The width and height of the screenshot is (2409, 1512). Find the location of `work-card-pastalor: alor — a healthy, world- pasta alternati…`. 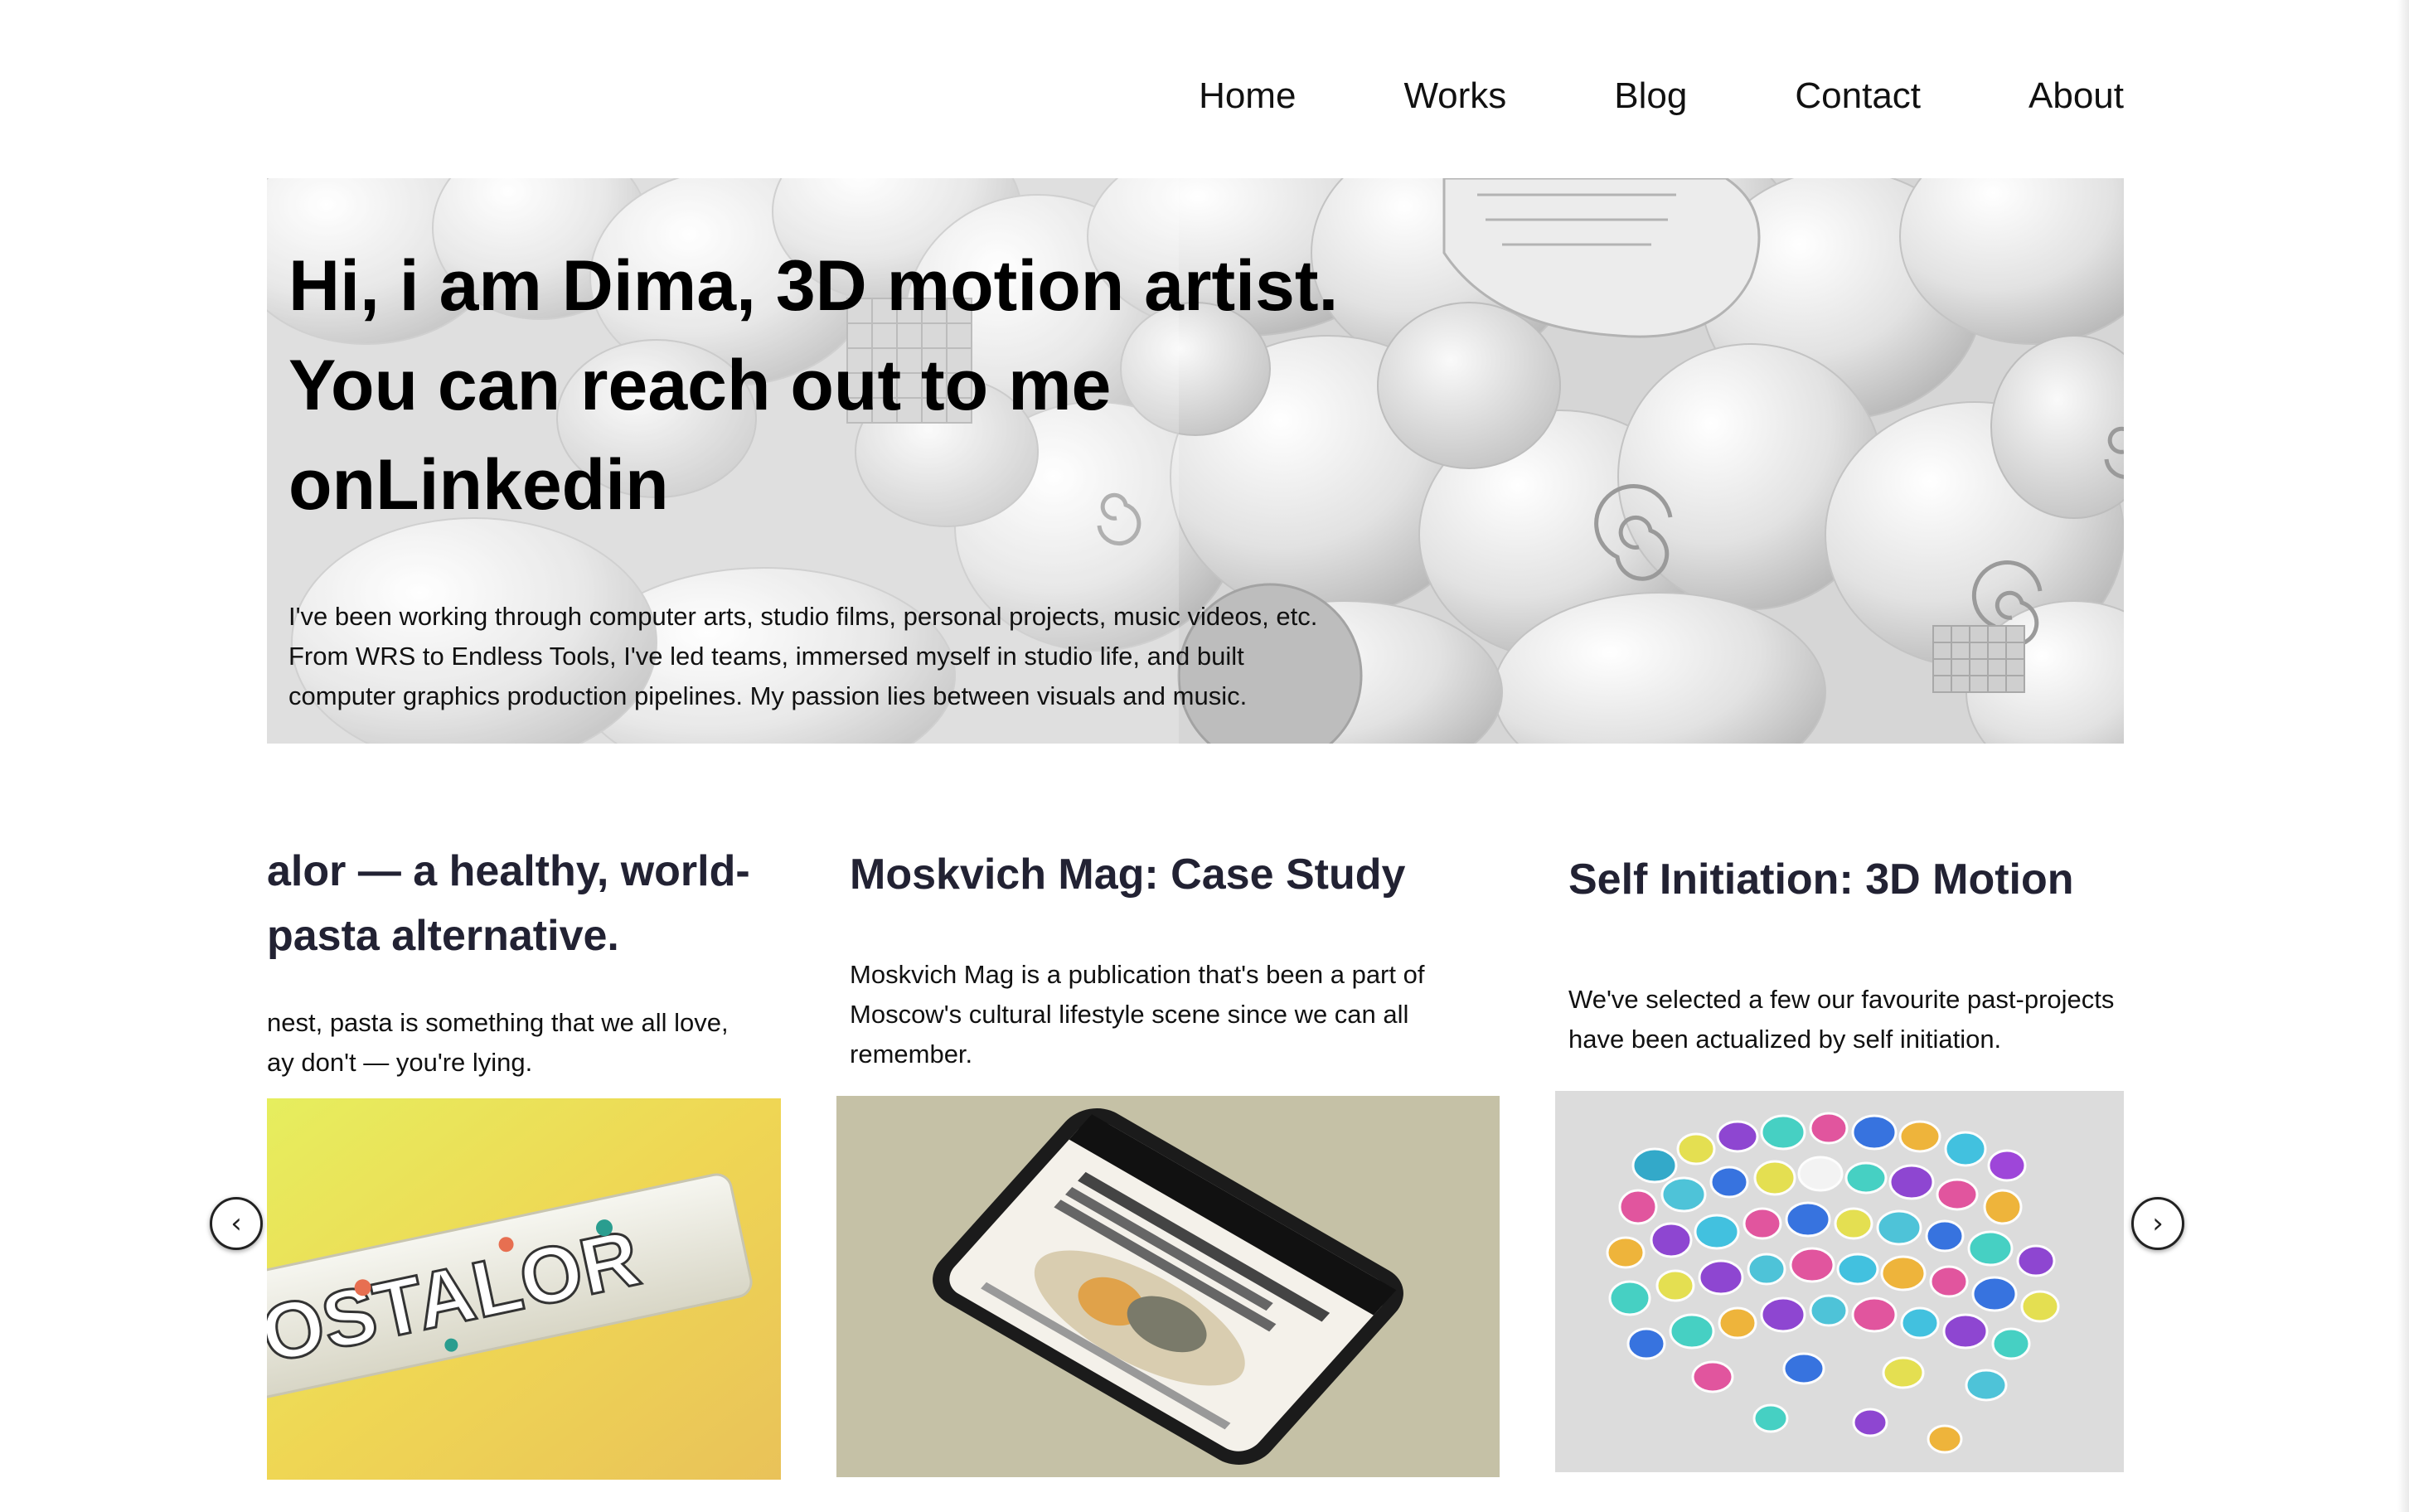

work-card-pastalor: alor — a healthy, world- pasta alternati… is located at coordinates (524, 1162).